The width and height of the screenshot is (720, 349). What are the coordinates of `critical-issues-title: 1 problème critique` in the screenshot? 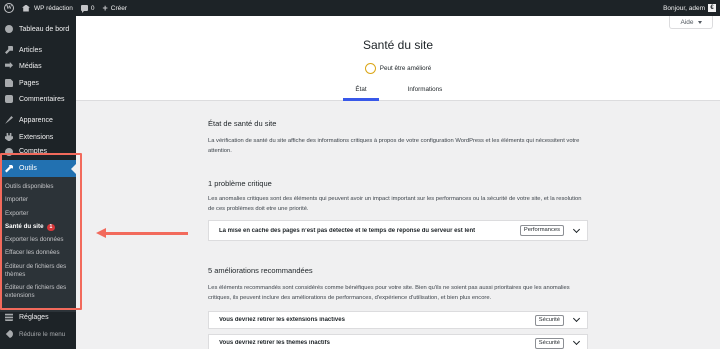 It's located at (240, 183).